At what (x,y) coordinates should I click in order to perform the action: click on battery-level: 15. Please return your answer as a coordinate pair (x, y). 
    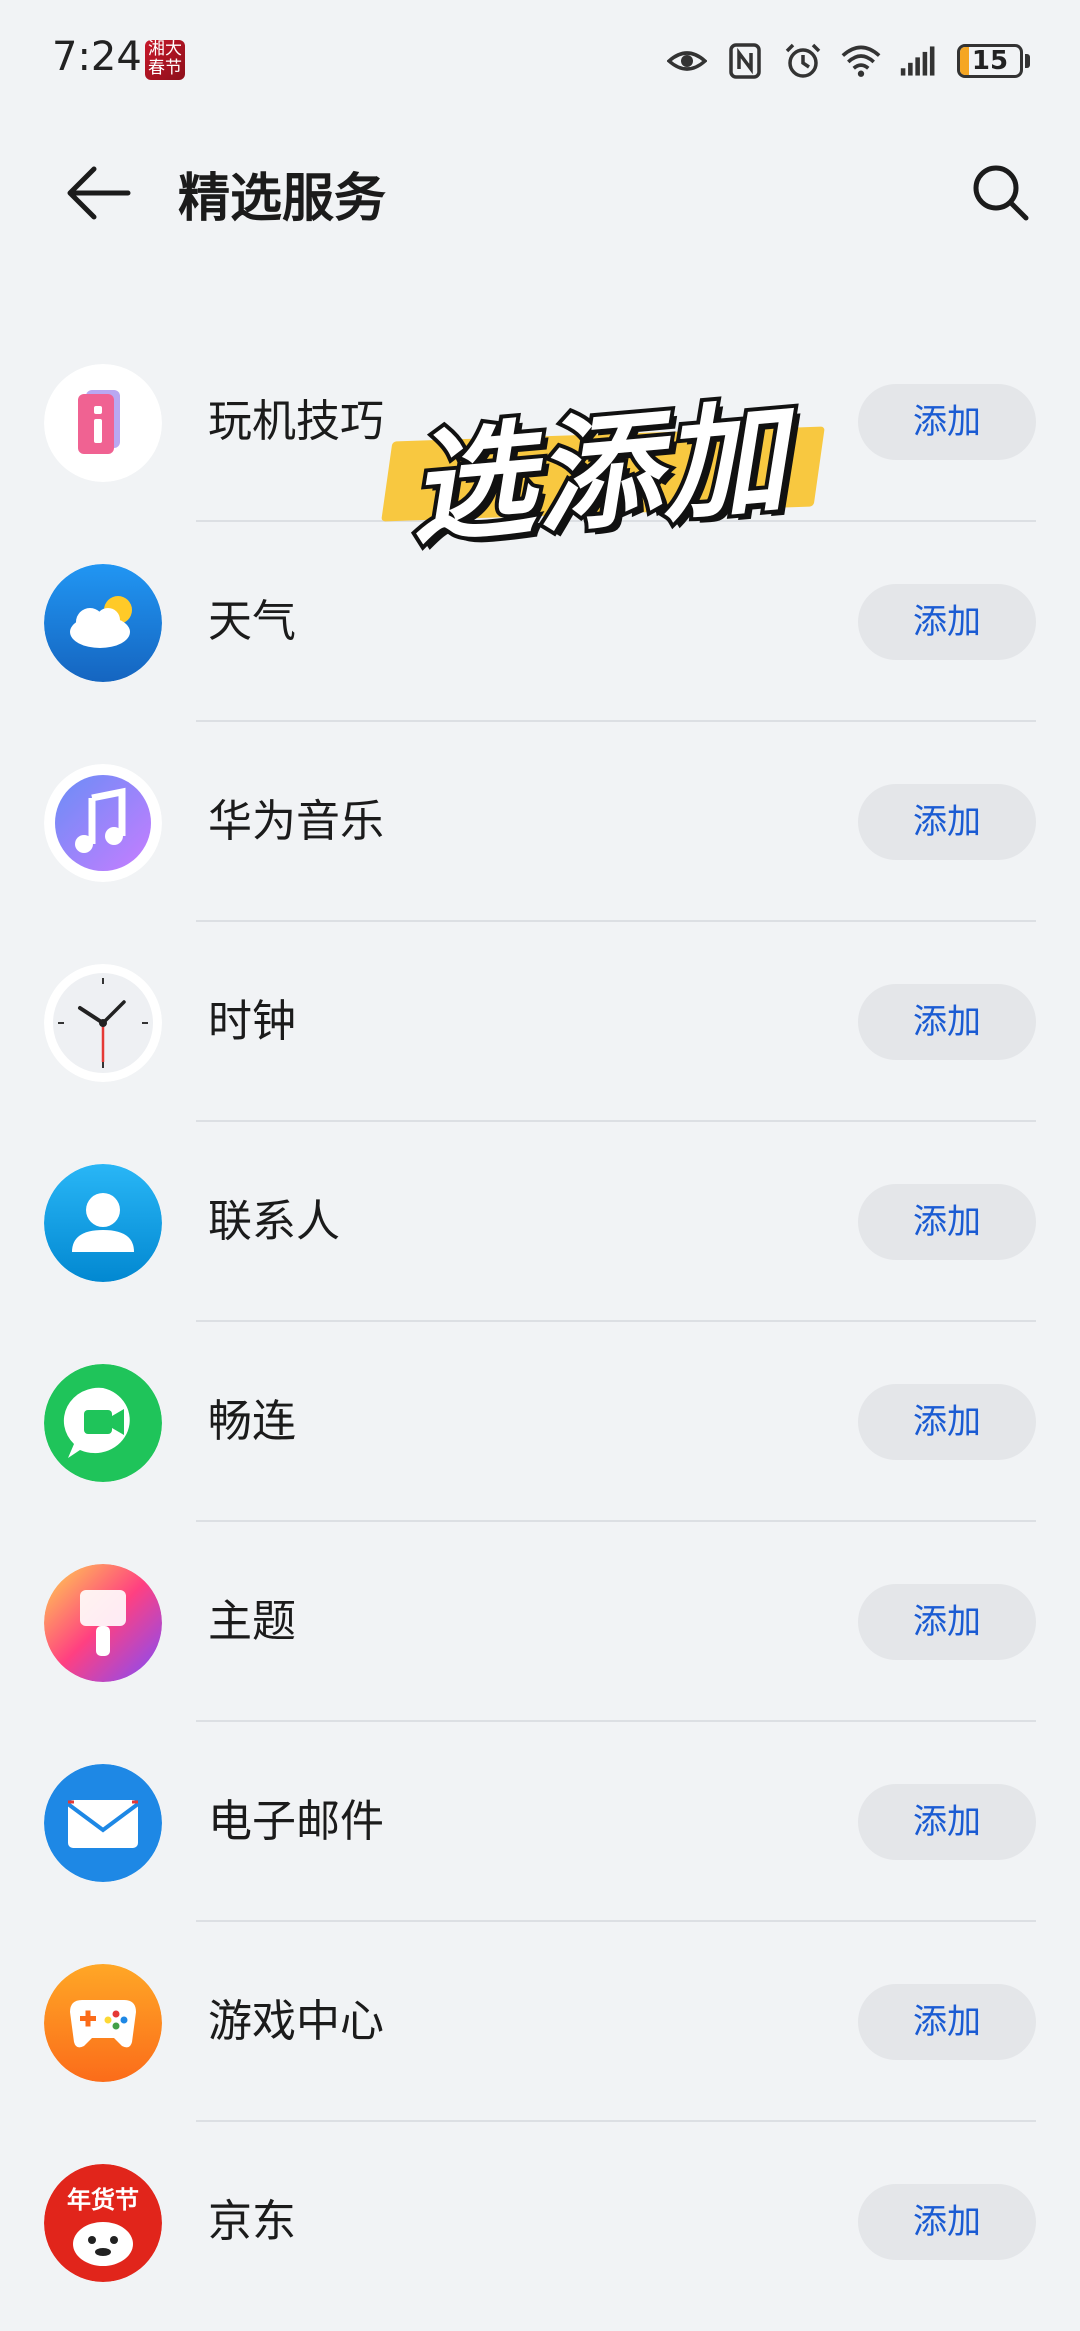
    Looking at the image, I should click on (990, 61).